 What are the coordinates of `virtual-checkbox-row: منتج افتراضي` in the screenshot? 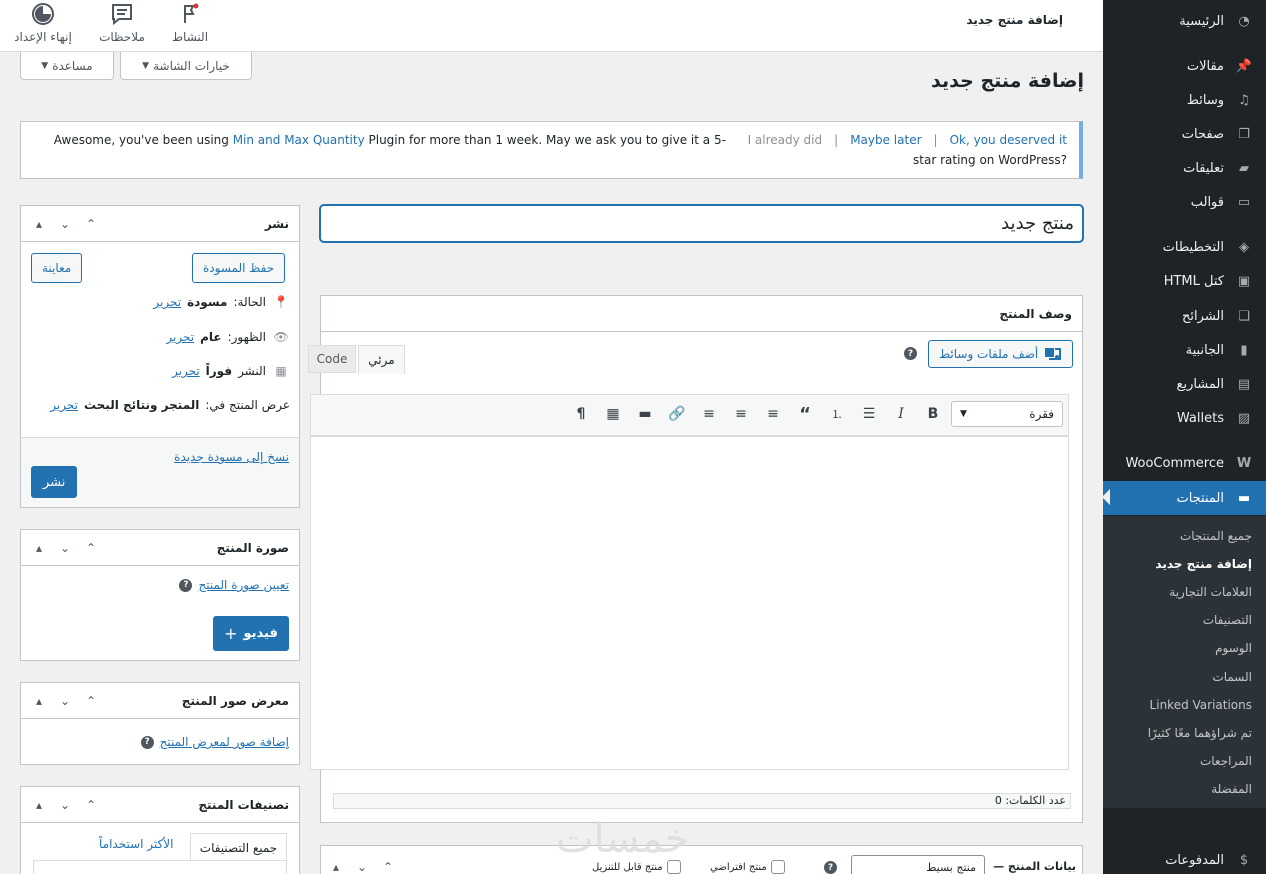 It's located at (747, 867).